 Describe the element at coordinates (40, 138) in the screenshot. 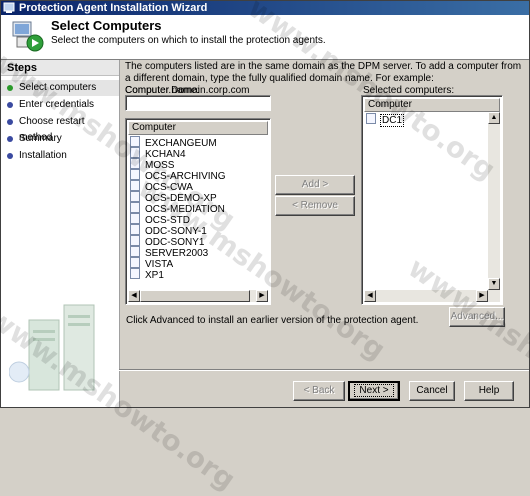

I see `step-label: Summary` at that location.